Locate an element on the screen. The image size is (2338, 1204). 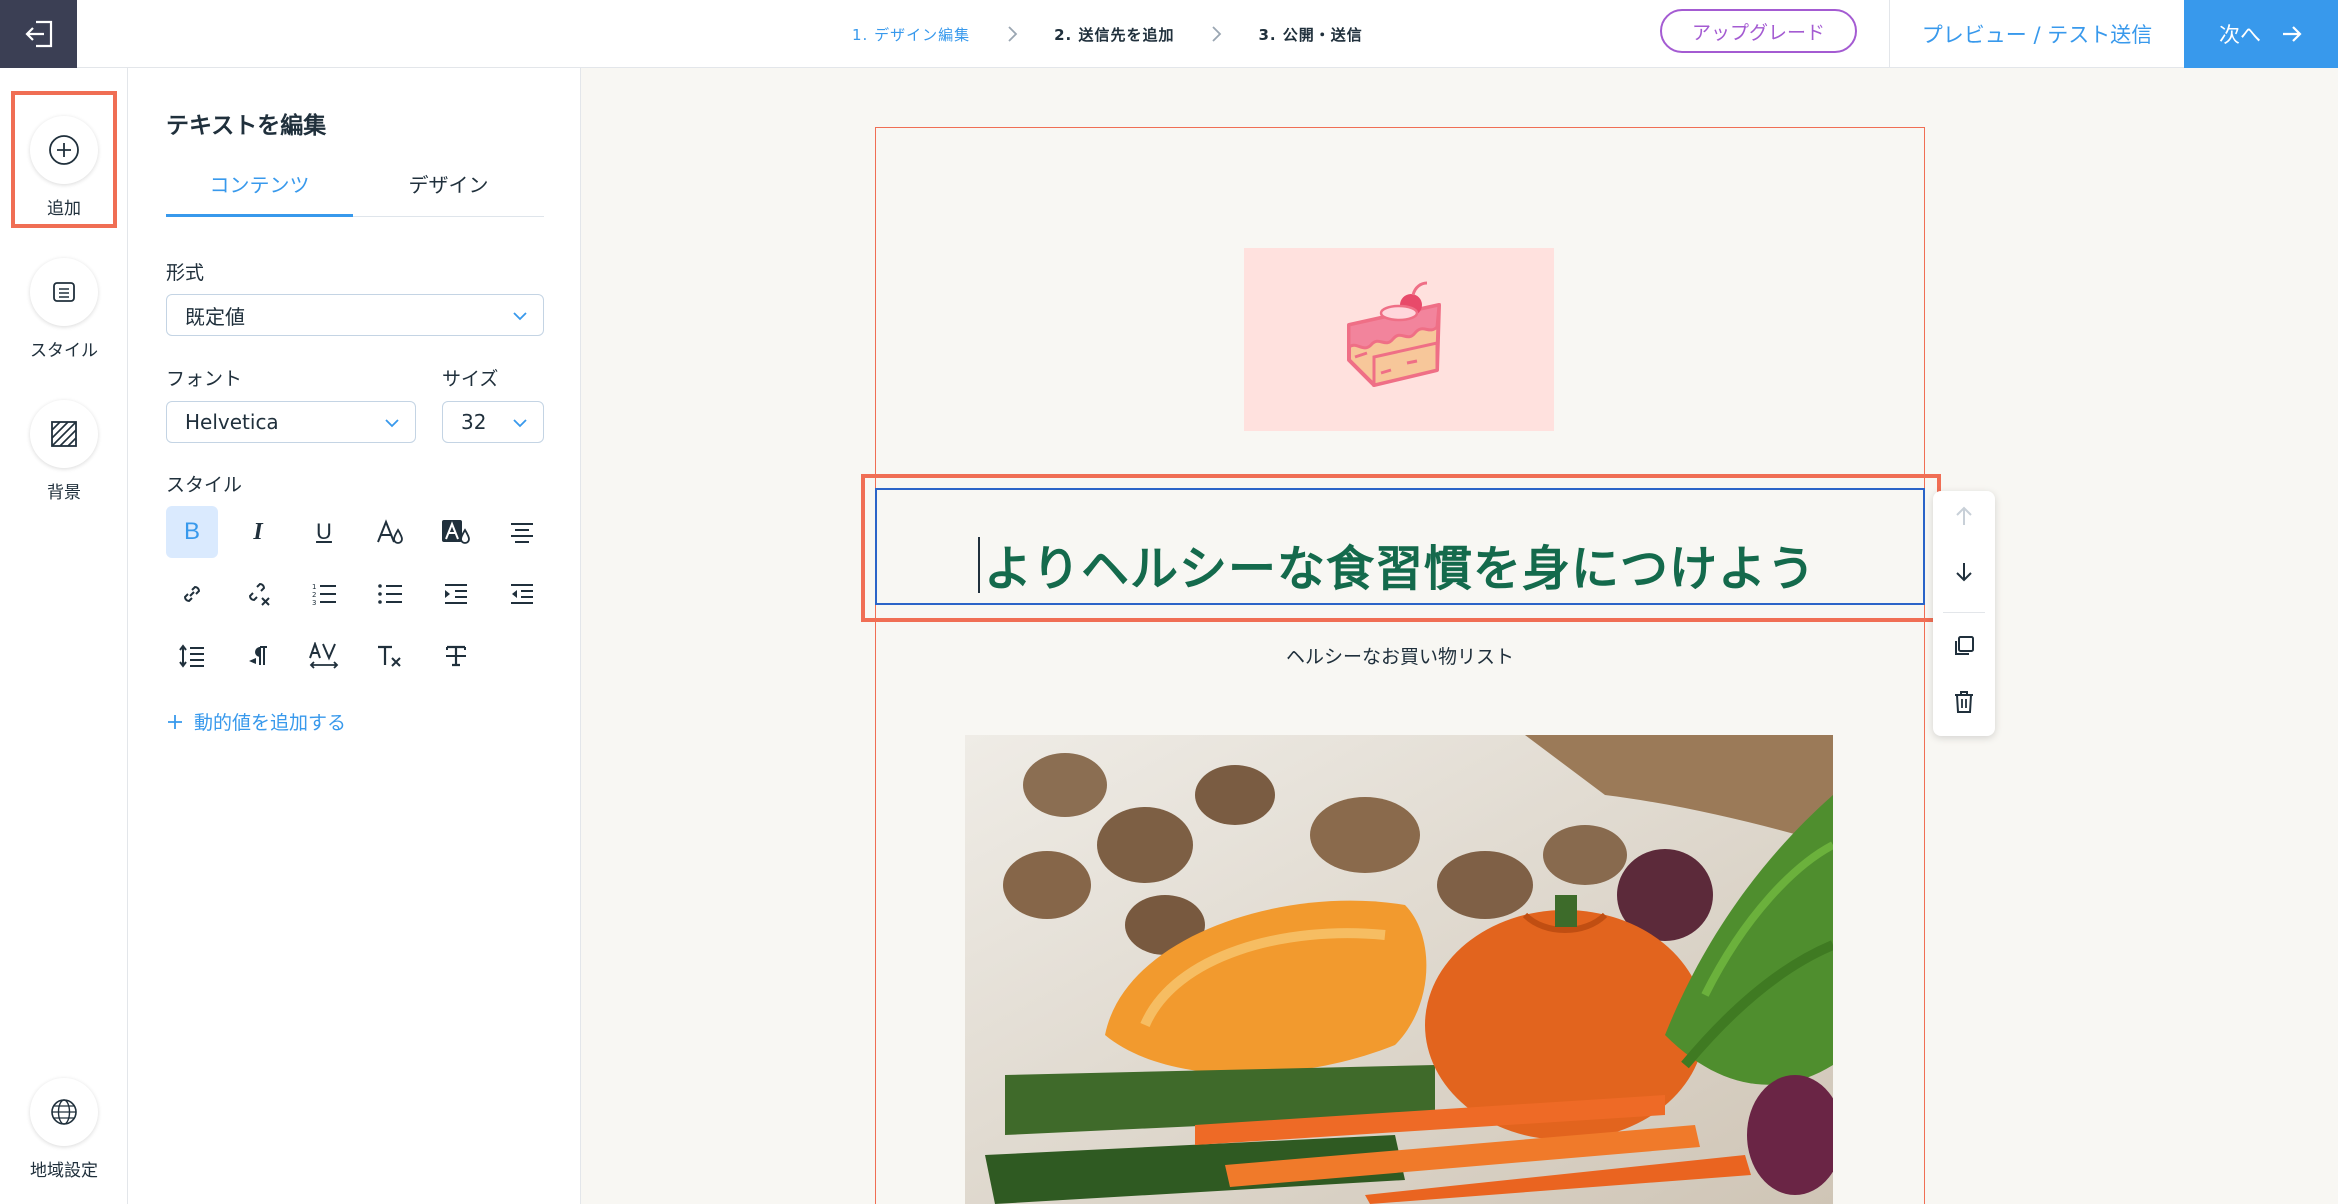
line-height-icon is located at coordinates (191, 656).